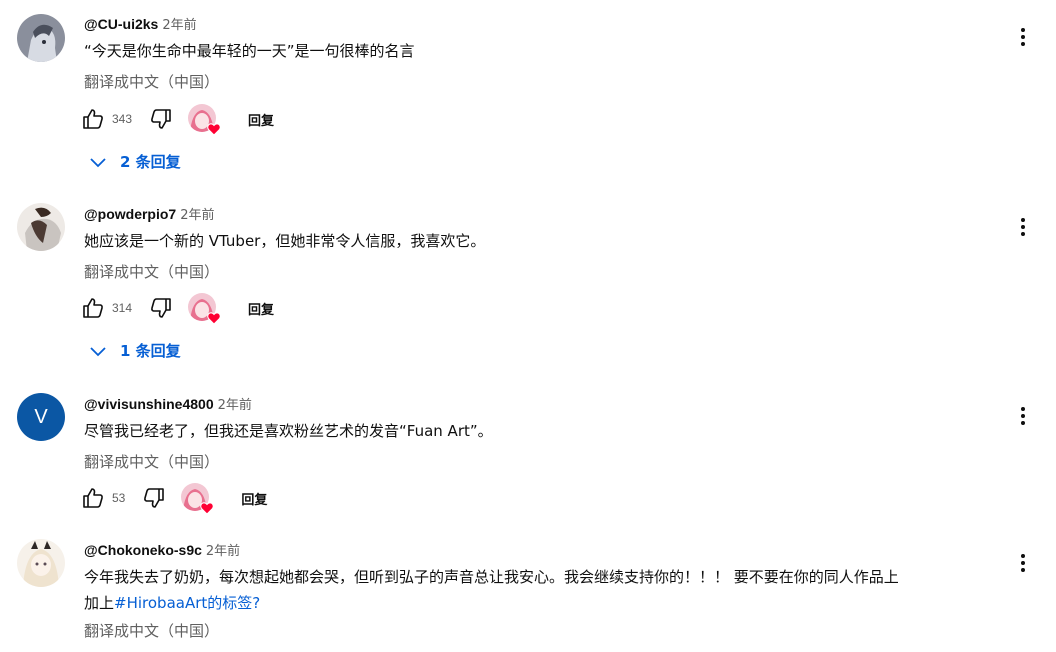 Image resolution: width=1056 pixels, height=652 pixels. What do you see at coordinates (41, 417) in the screenshot?
I see `avatar: V` at bounding box center [41, 417].